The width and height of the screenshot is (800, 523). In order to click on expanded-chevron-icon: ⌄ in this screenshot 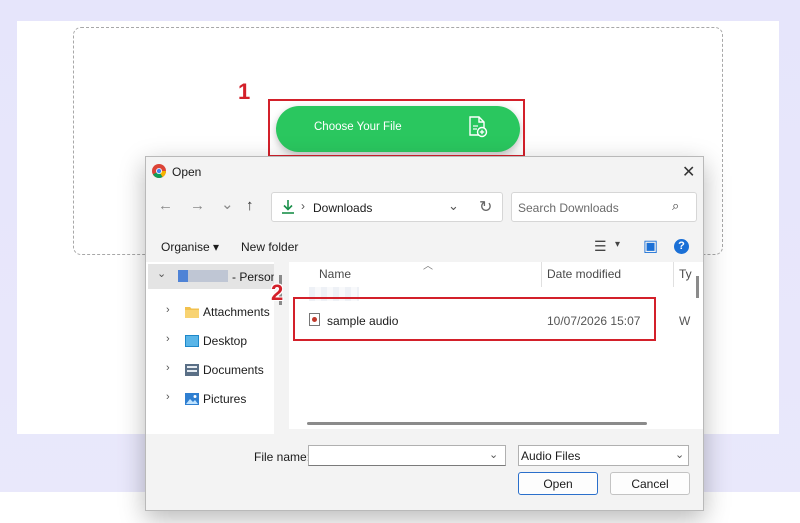, I will do `click(161, 273)`.